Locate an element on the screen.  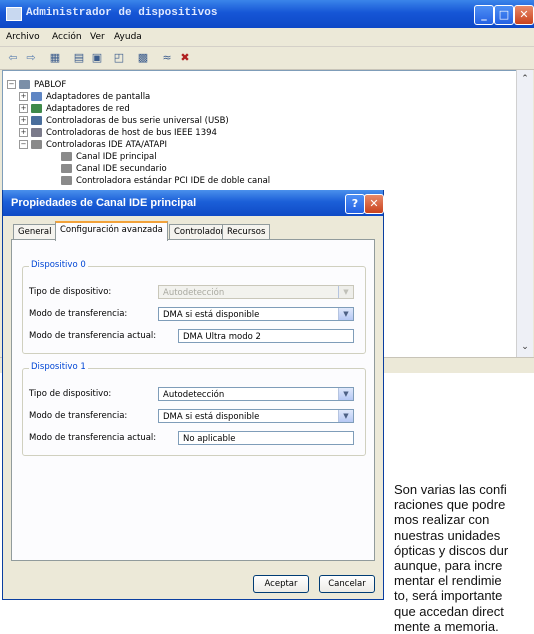
firewire-icon is located at coordinates (36, 132).